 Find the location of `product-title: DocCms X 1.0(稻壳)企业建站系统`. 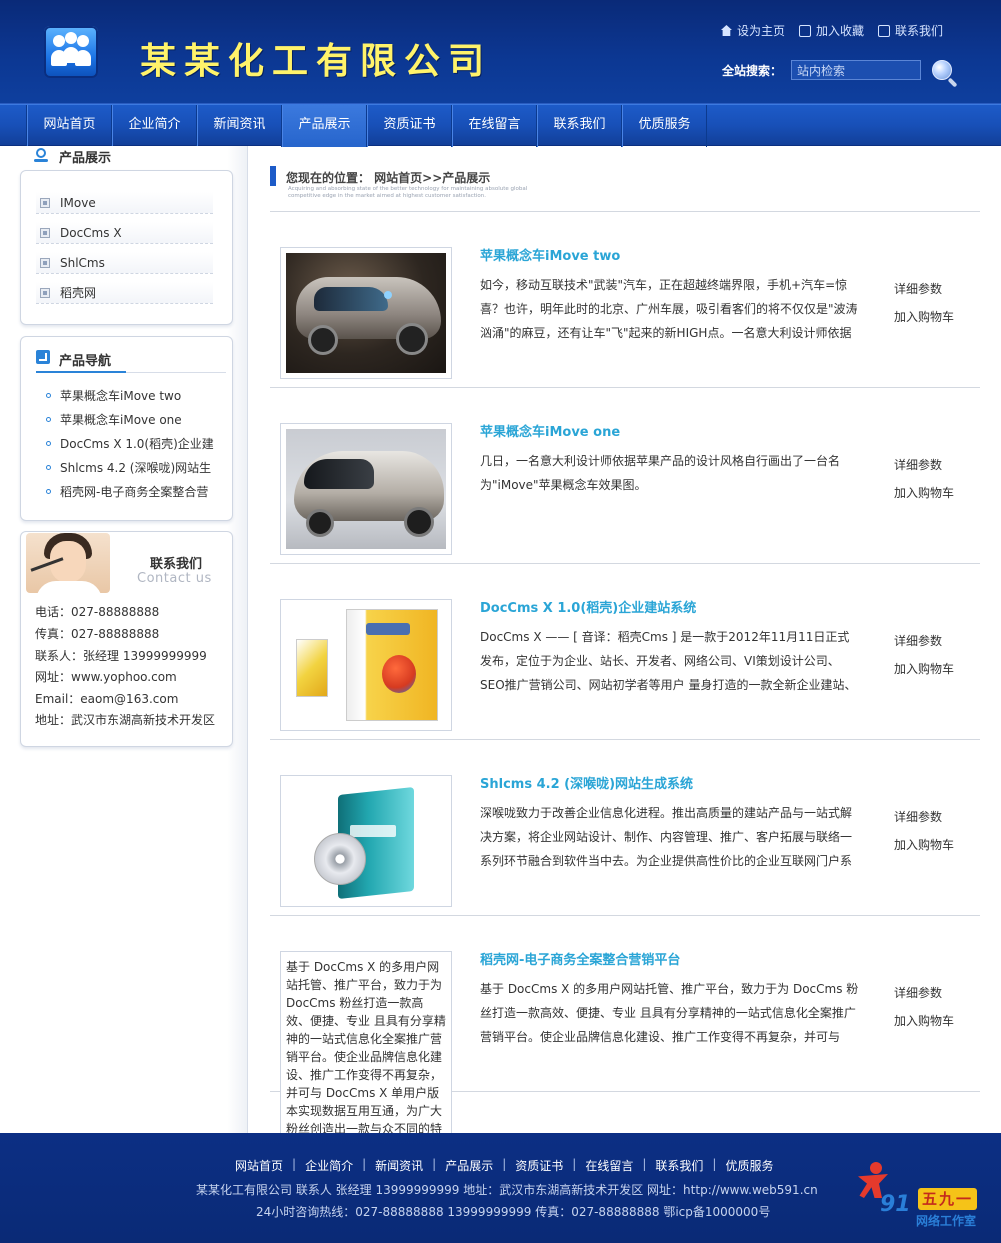

product-title: DocCms X 1.0(稻壳)企业建站系统 is located at coordinates (588, 606).